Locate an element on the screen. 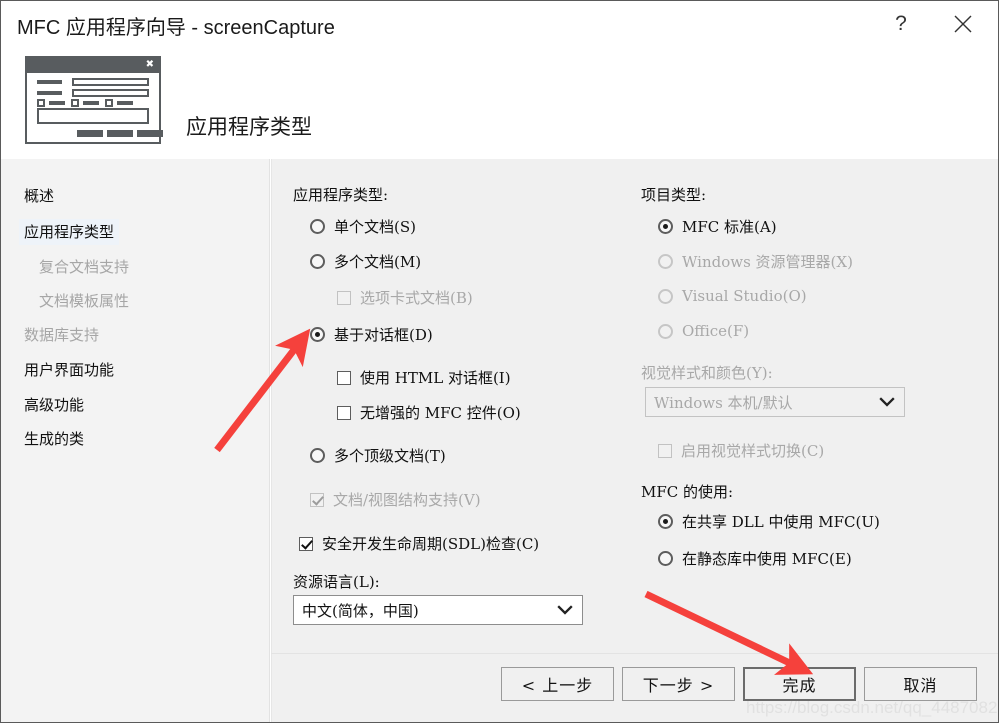 The image size is (999, 723). close-button is located at coordinates (963, 23).